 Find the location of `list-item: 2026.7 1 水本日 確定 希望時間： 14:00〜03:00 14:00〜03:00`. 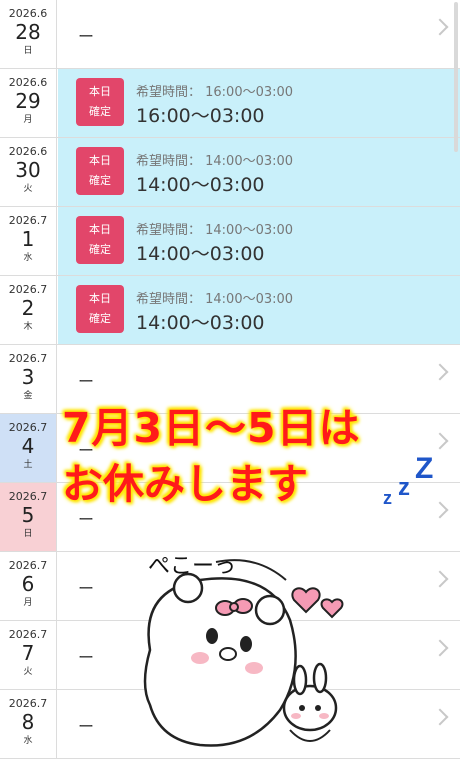

list-item: 2026.7 1 水本日 確定 希望時間： 14:00〜03:00 14:00〜03:00 is located at coordinates (230, 241).